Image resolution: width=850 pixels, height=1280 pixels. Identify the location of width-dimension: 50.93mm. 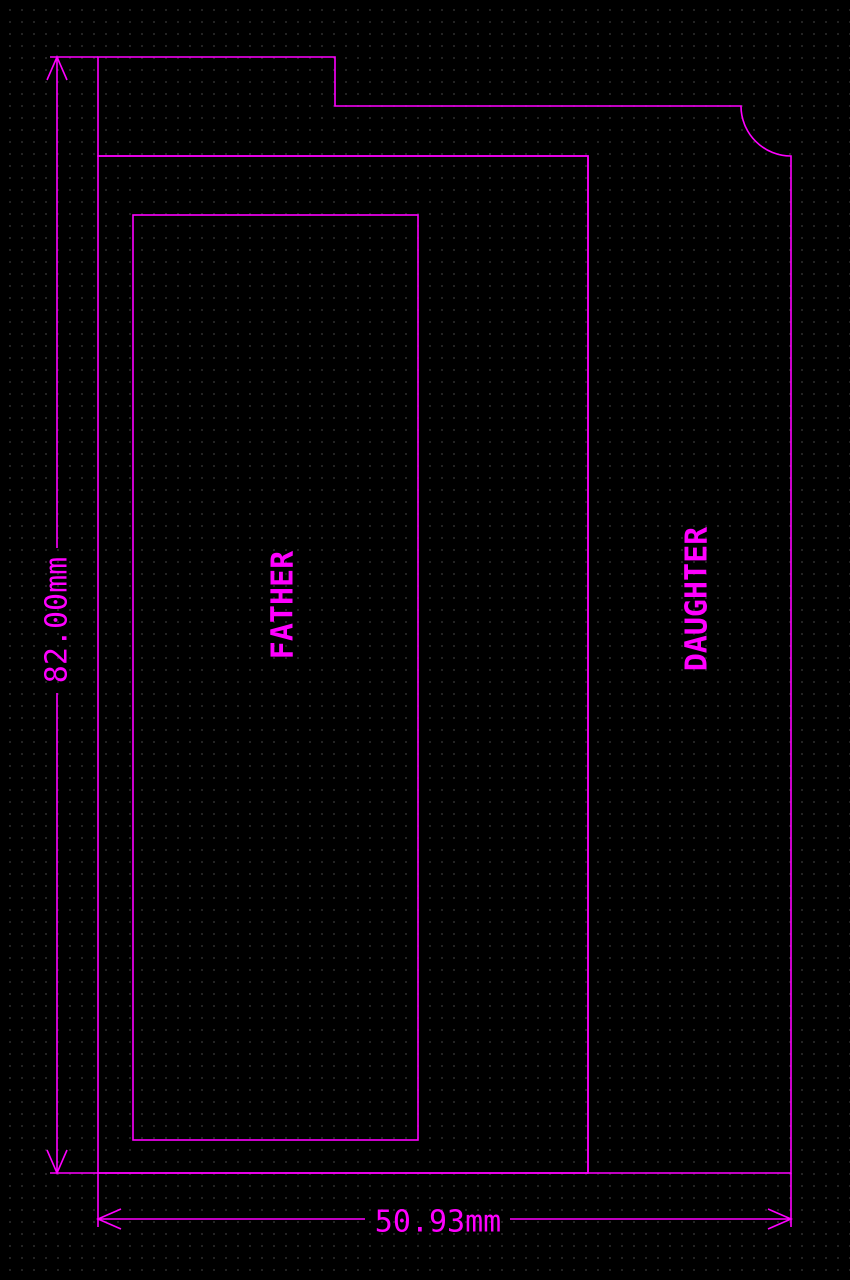
(444, 1206).